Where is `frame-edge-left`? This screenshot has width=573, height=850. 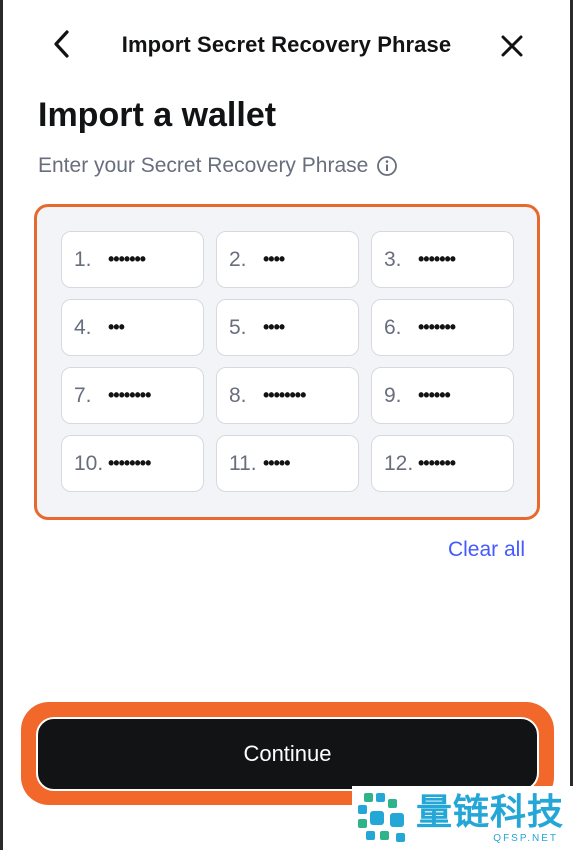 frame-edge-left is located at coordinates (1, 425).